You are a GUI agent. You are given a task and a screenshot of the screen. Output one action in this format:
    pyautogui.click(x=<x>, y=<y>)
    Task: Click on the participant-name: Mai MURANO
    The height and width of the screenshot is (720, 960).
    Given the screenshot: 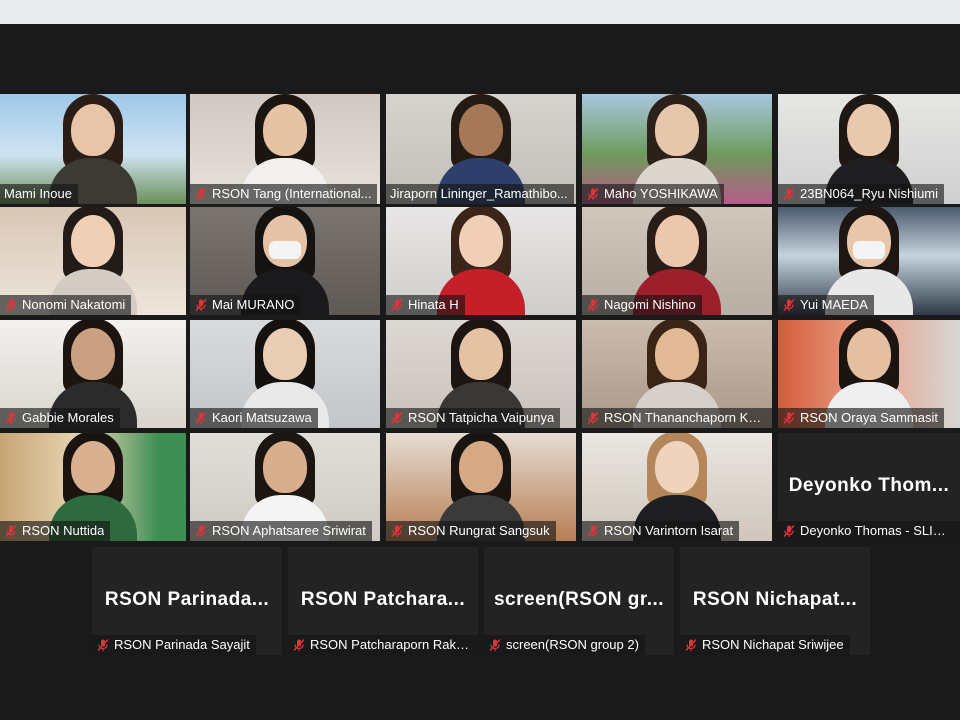 What is the action you would take?
    pyautogui.click(x=253, y=304)
    